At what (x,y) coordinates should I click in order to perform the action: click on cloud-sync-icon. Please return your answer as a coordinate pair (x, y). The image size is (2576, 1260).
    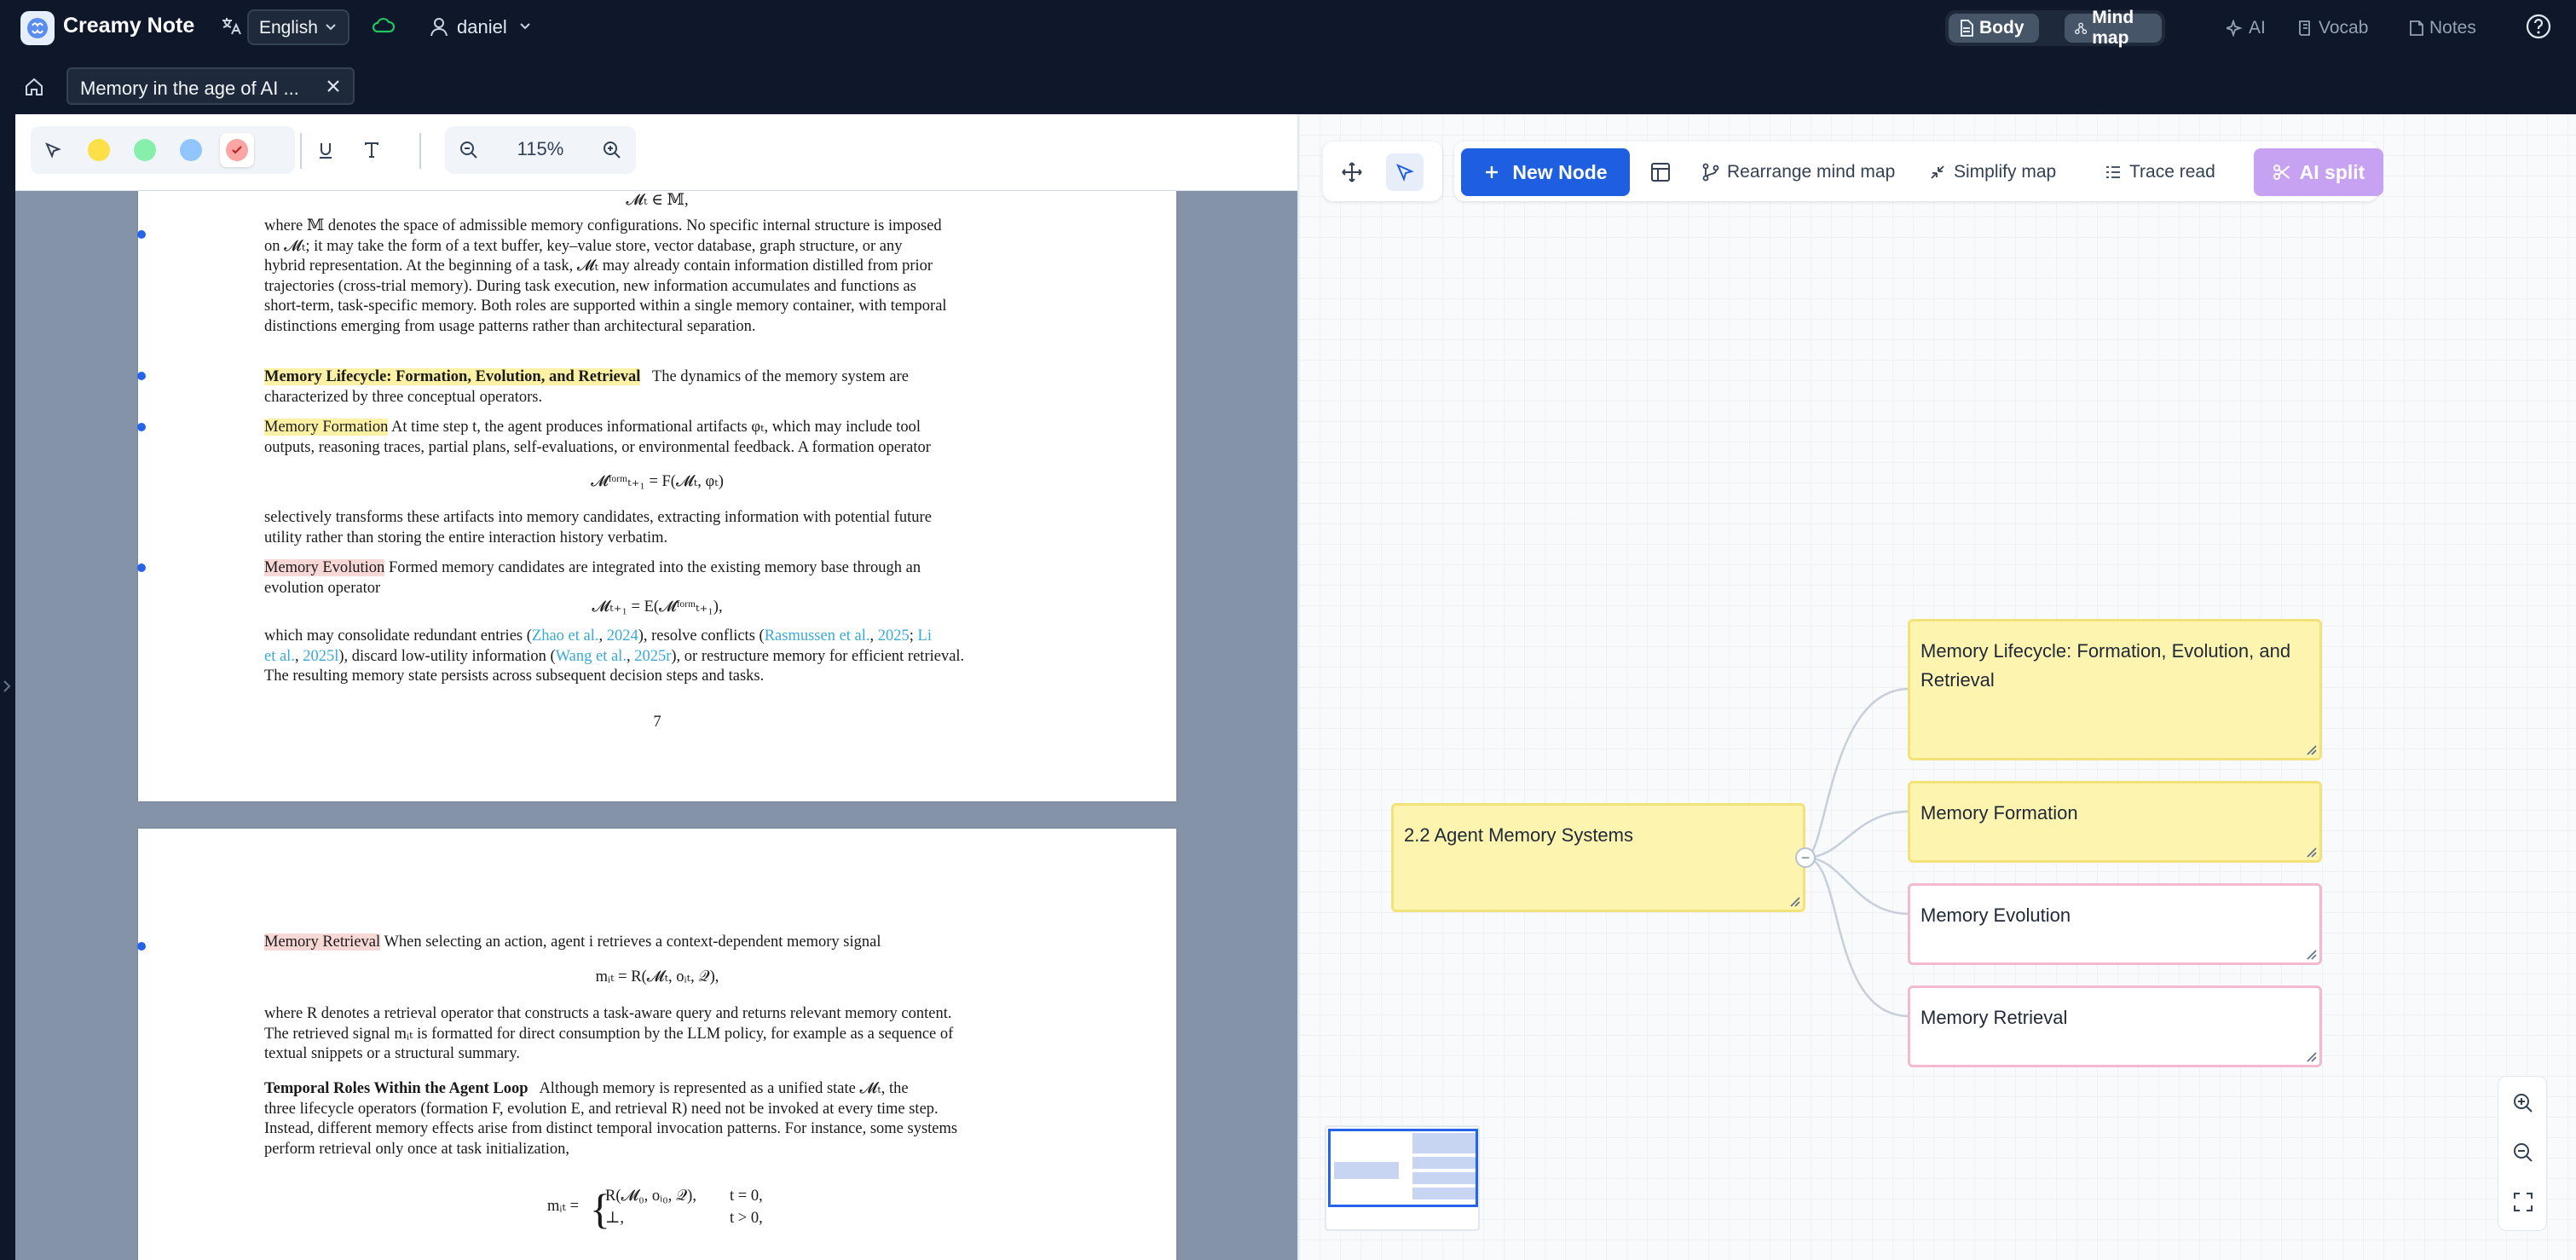
    Looking at the image, I should click on (384, 26).